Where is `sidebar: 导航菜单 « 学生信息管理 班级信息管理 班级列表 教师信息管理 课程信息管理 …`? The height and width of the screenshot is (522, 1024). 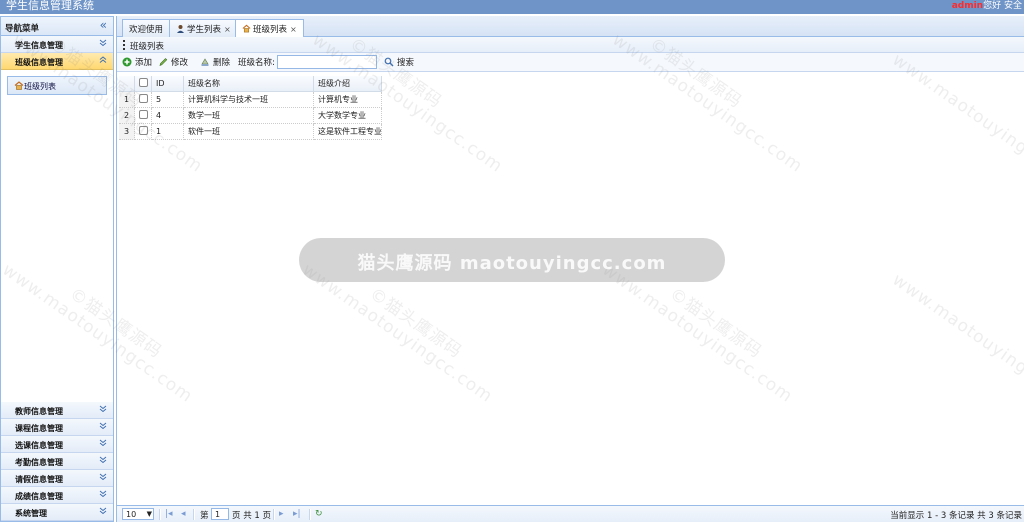 sidebar: 导航菜单 « 学生信息管理 班级信息管理 班级列表 教师信息管理 课程信息管理 … is located at coordinates (57, 269).